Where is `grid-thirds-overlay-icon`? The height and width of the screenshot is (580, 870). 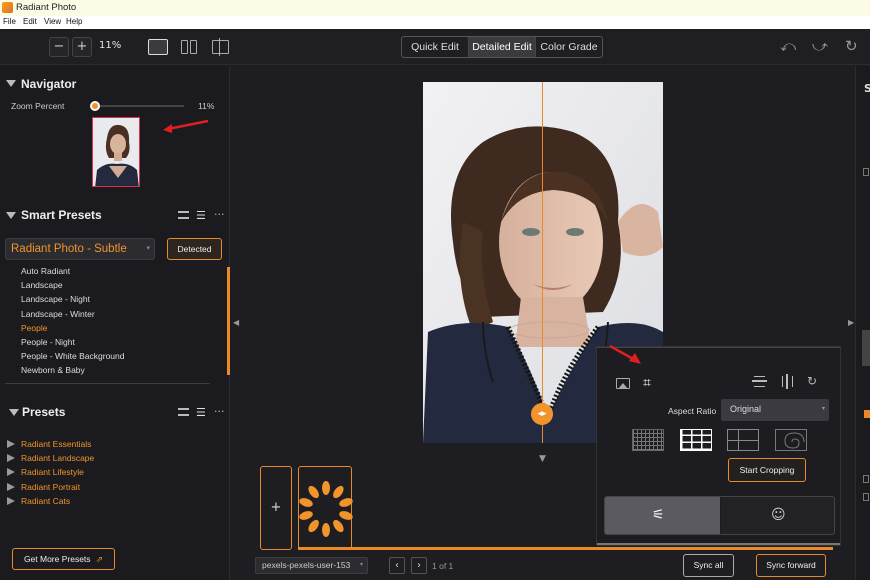
grid-thirds-overlay-icon is located at coordinates (696, 440).